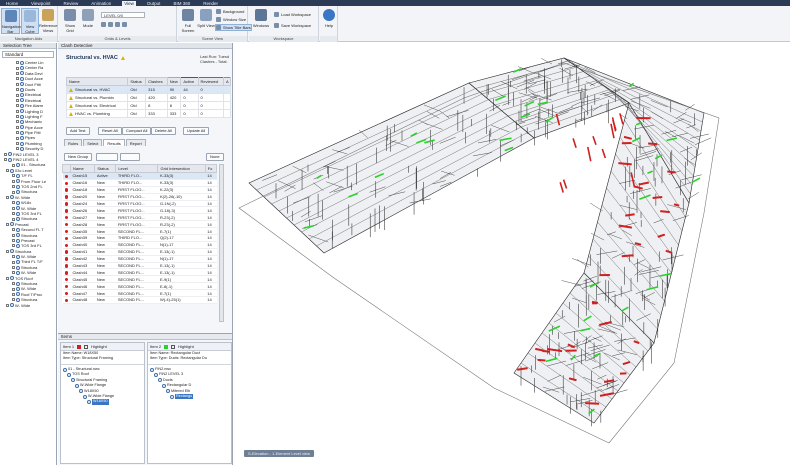  I want to click on item2-color-swatch, so click(166, 346).